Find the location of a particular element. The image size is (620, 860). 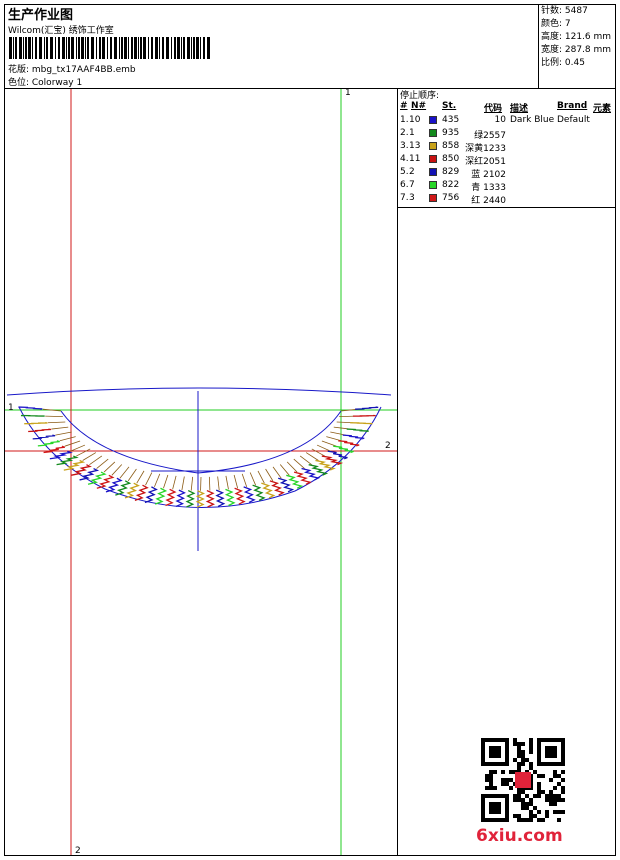

color-count: 颜色: 7 is located at coordinates (556, 24).